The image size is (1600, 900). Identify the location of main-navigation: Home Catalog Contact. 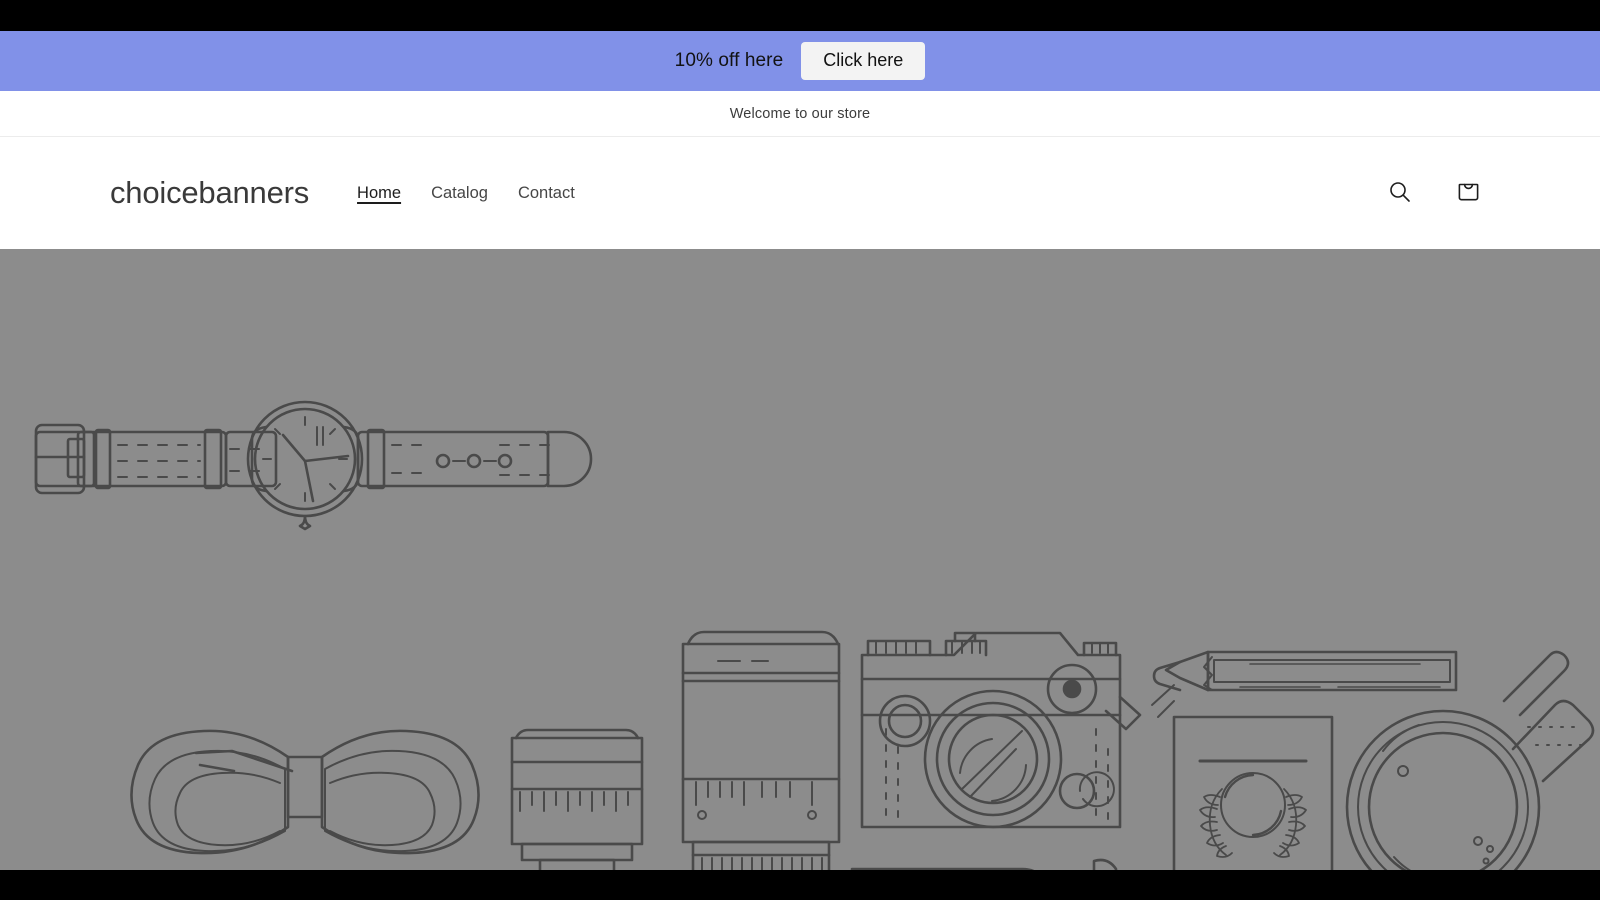
(466, 193).